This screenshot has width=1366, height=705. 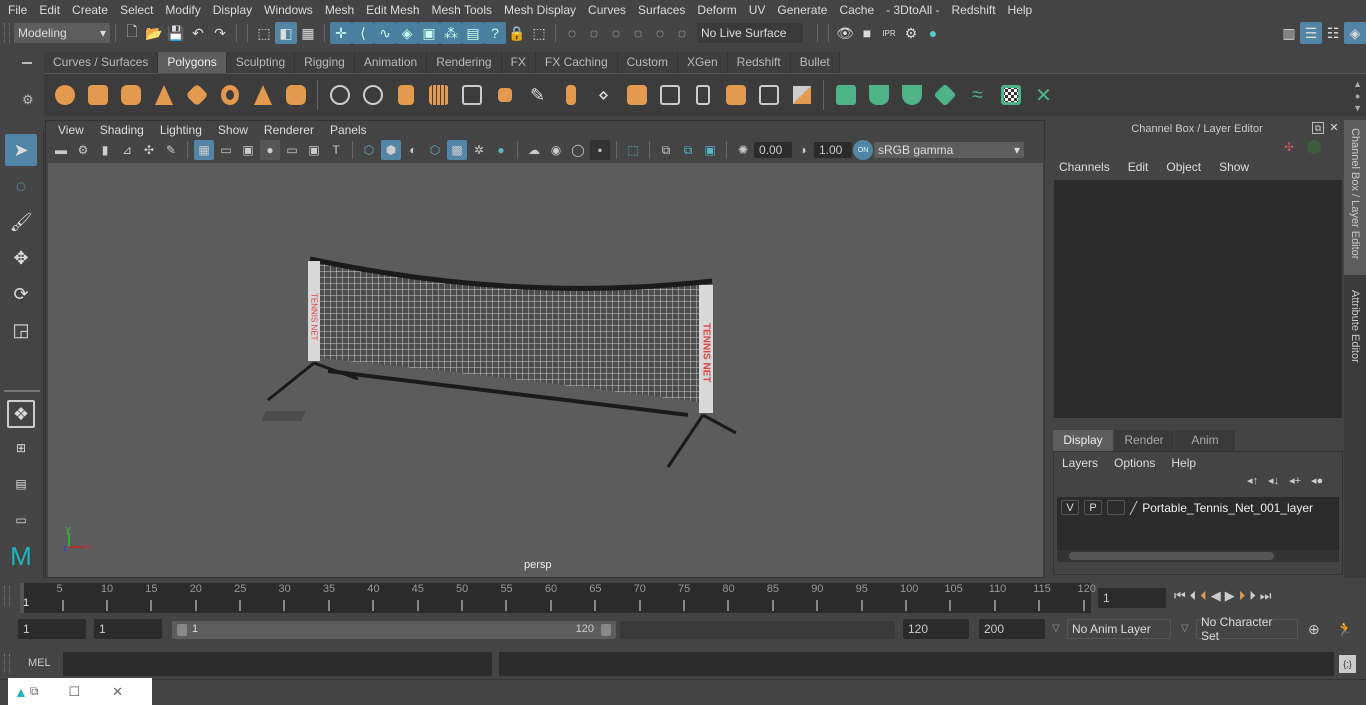 I want to click on viewport-menu-panels: Panels, so click(x=348, y=130).